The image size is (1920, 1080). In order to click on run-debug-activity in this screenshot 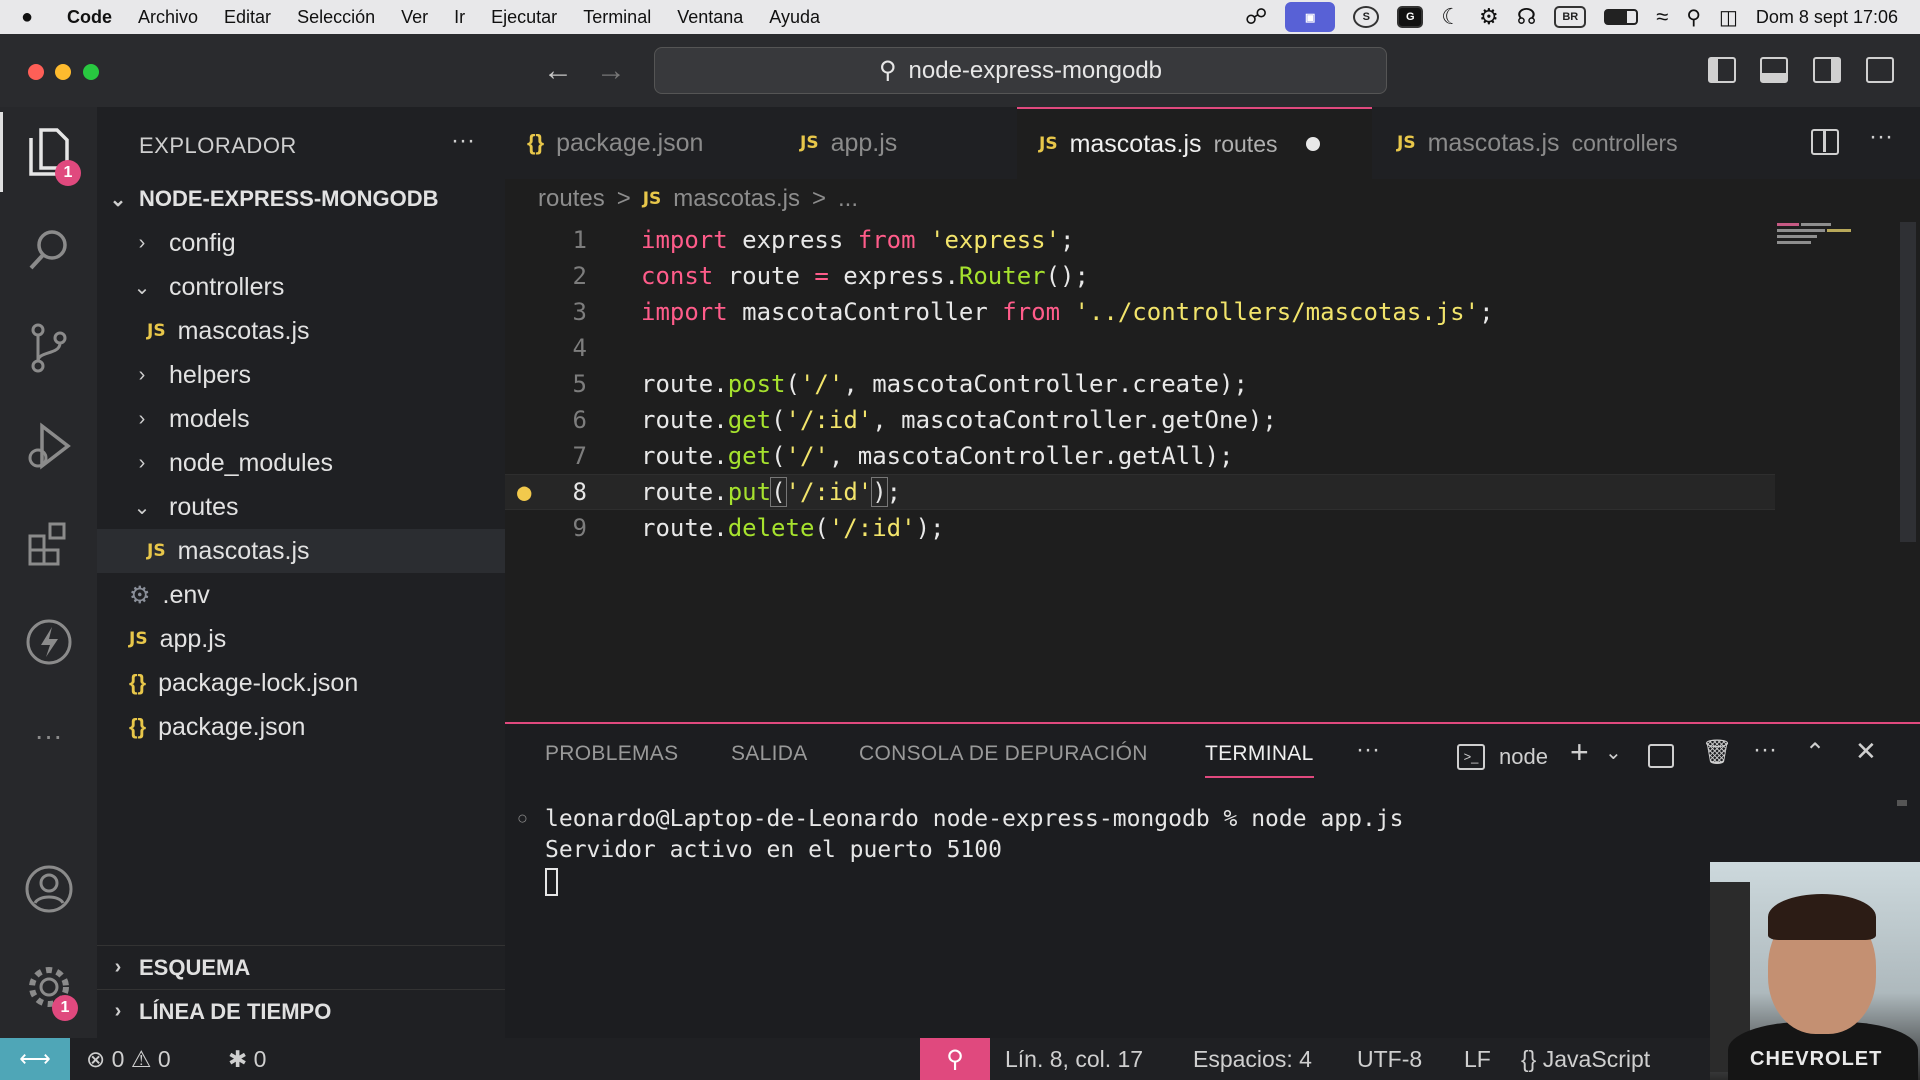, I will do `click(48, 446)`.